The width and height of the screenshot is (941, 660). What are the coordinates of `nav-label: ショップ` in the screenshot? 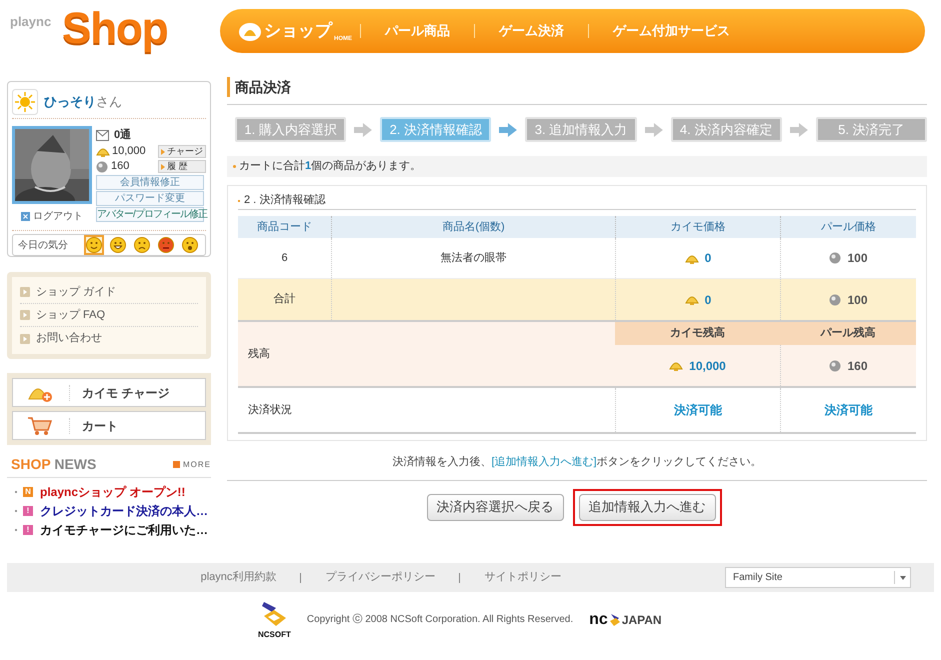 It's located at (298, 31).